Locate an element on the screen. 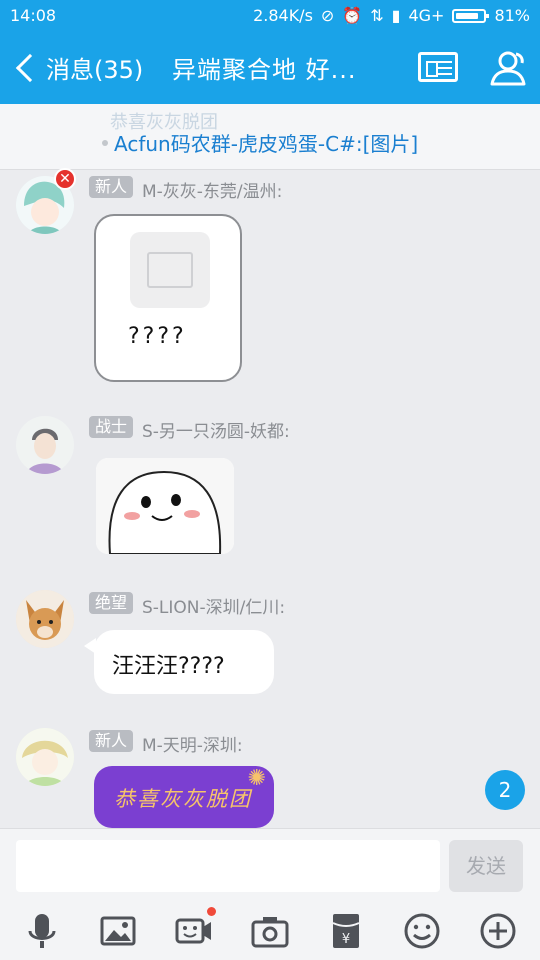 The height and width of the screenshot is (960, 540). battery-level: 81% is located at coordinates (512, 15).